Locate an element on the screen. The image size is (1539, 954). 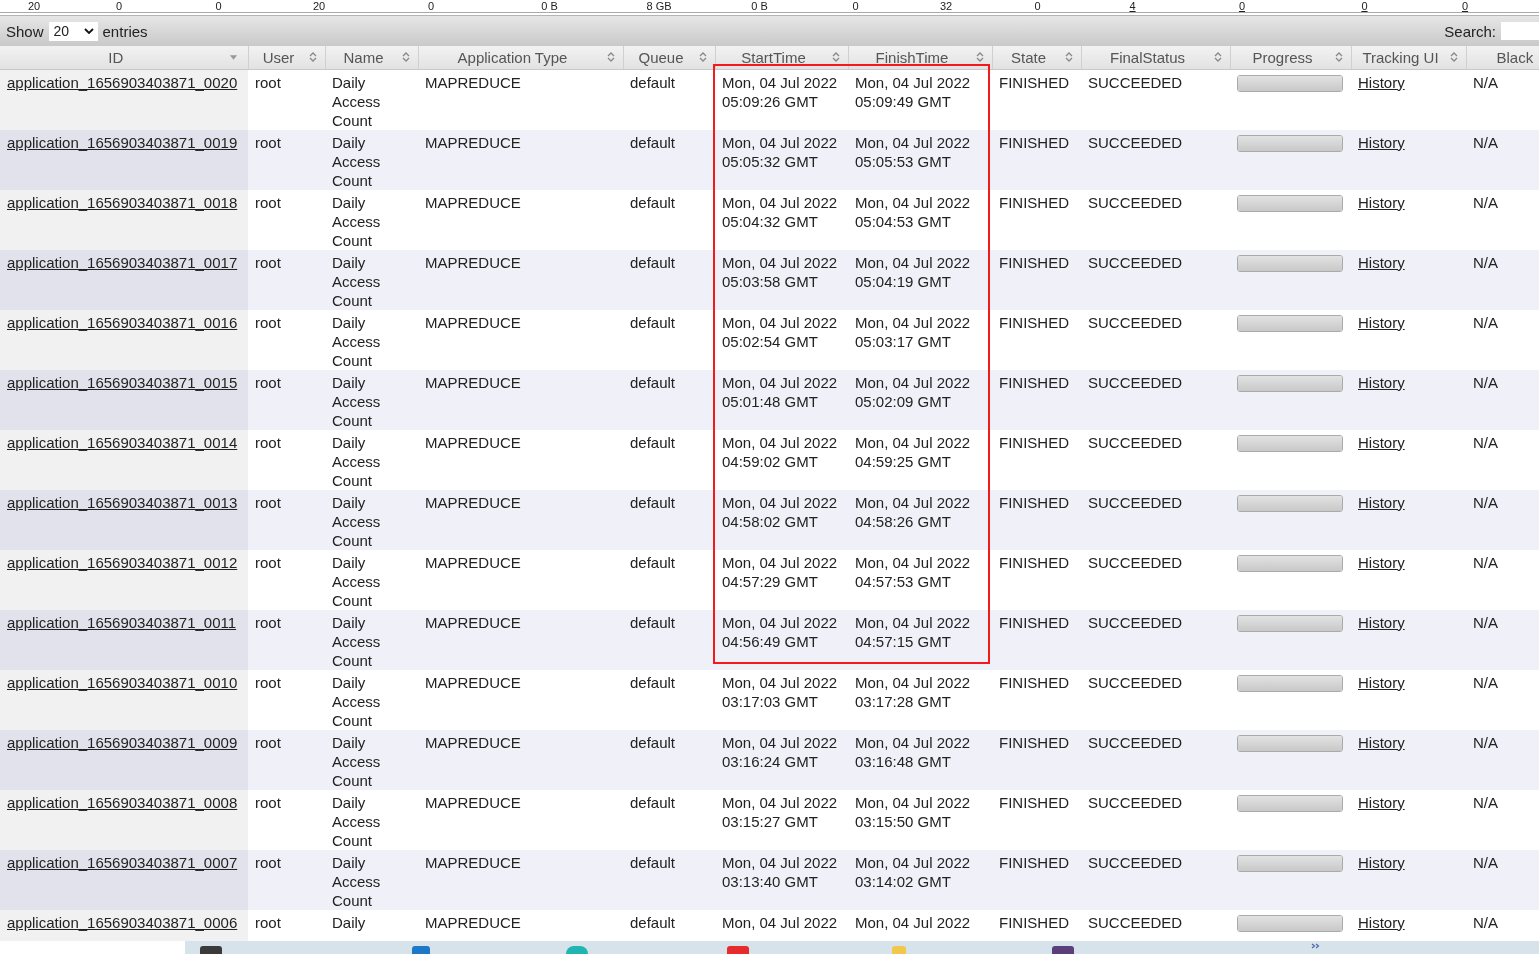
column-header: State is located at coordinates (1036, 57).